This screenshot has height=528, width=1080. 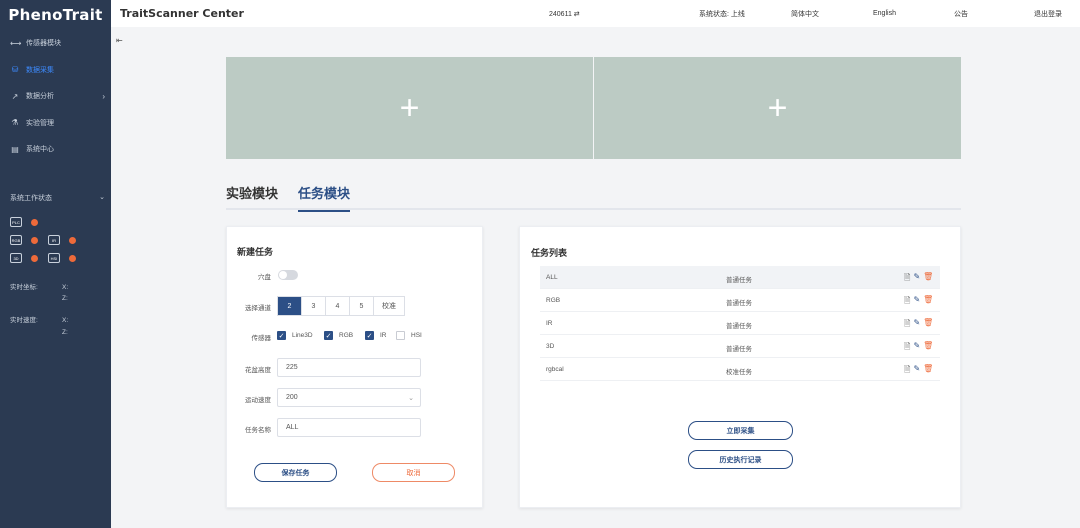 I want to click on sensor-name: HSI, so click(x=416, y=335).